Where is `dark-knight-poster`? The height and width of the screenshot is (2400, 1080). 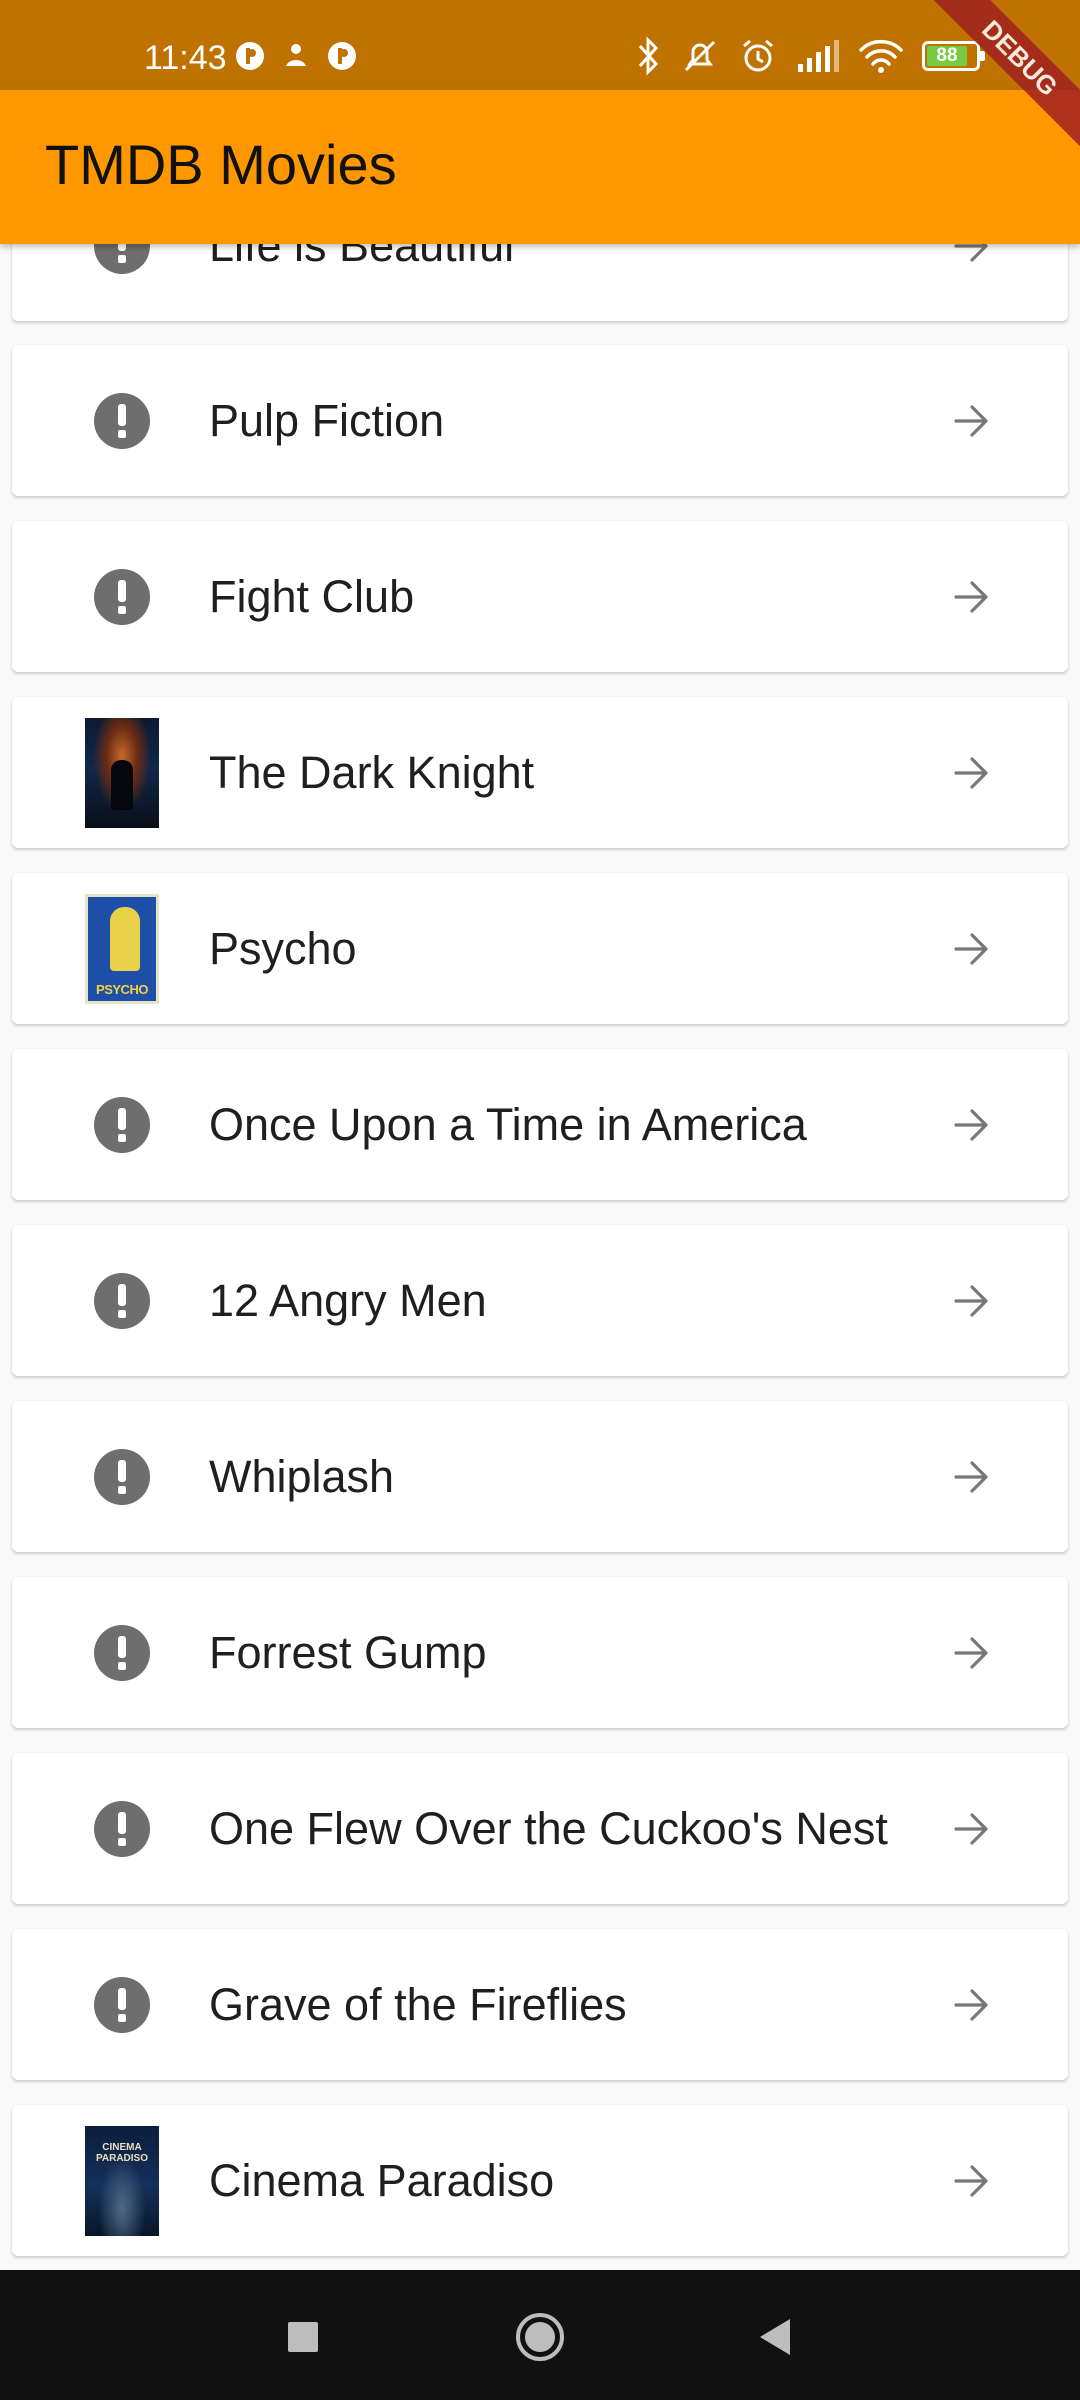 dark-knight-poster is located at coordinates (122, 772).